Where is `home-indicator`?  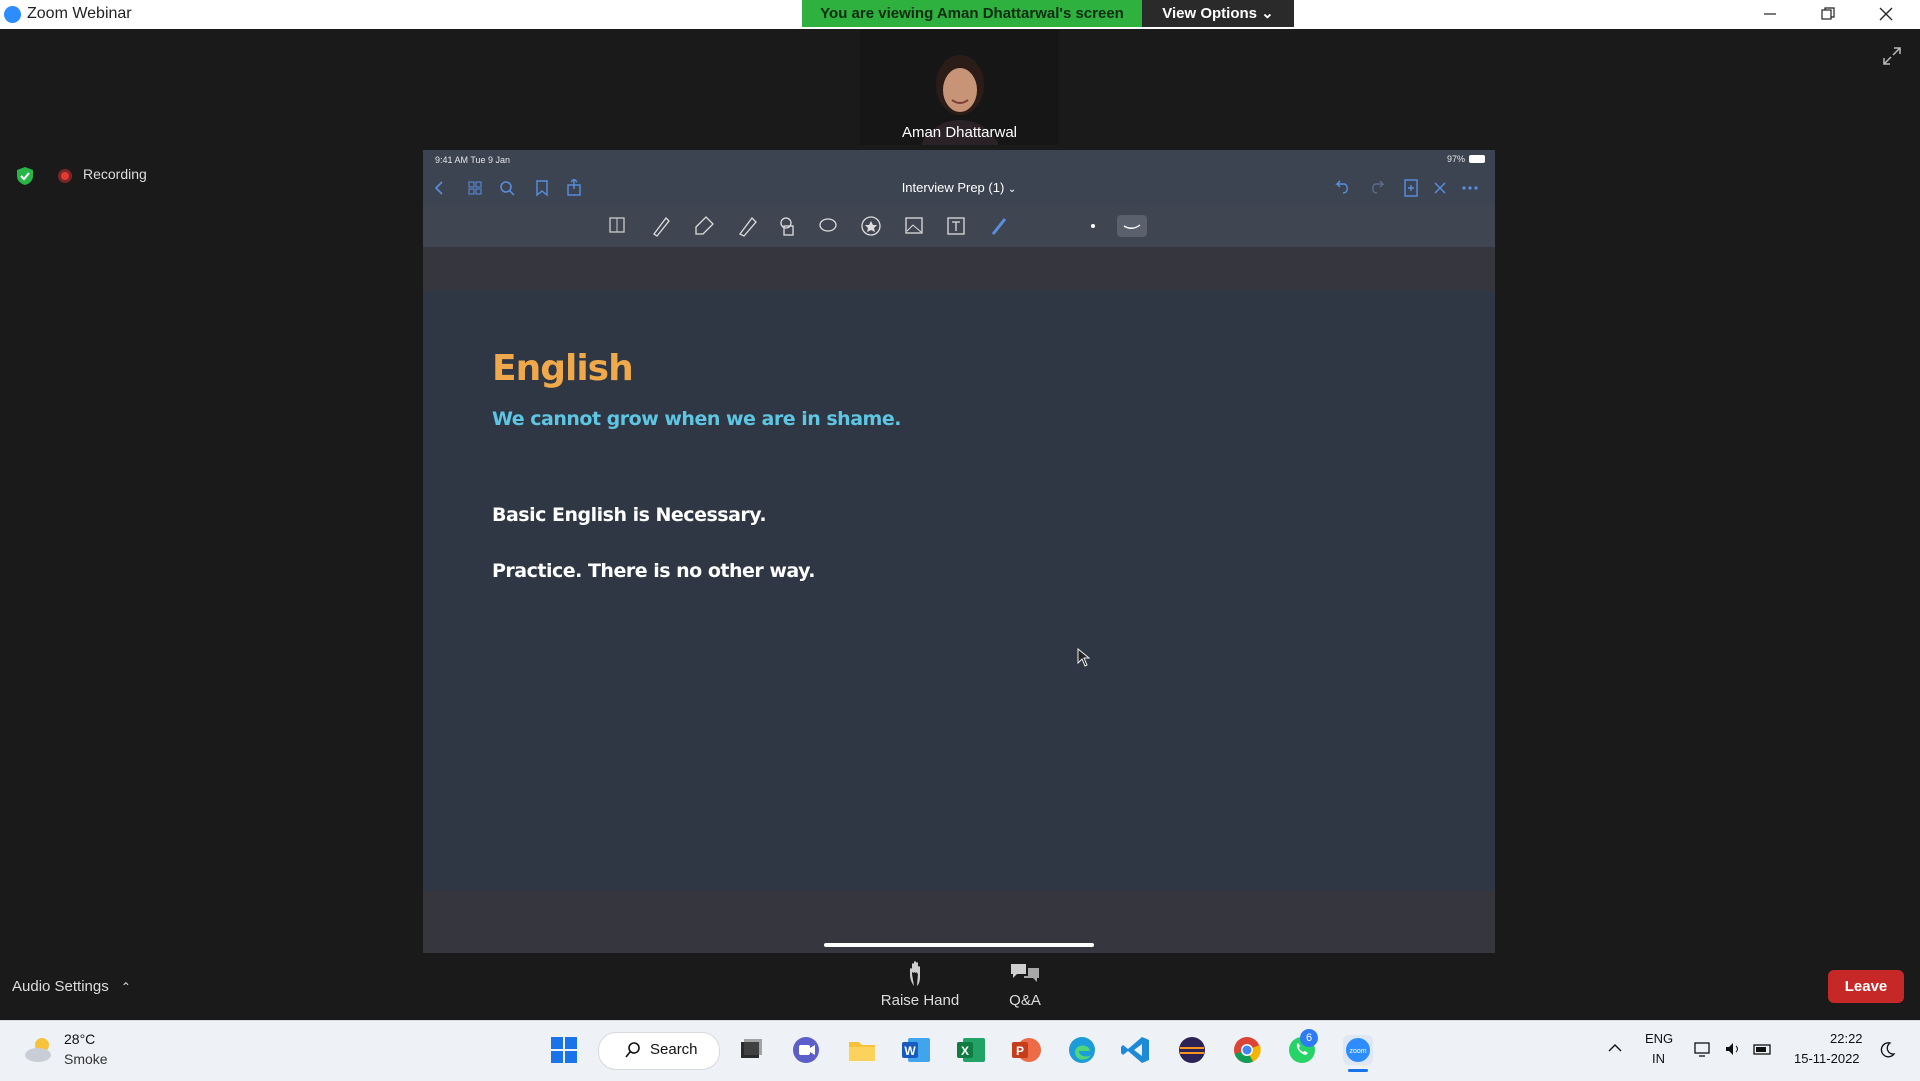
home-indicator is located at coordinates (959, 945).